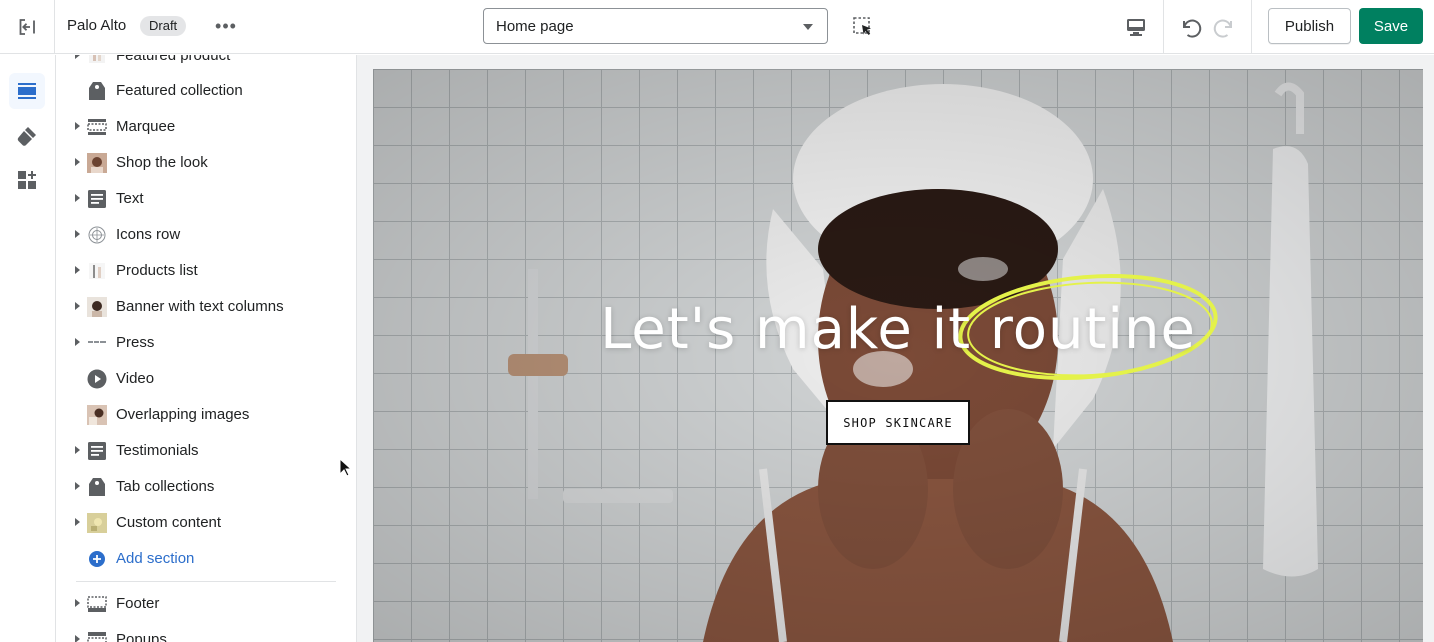 Image resolution: width=1434 pixels, height=642 pixels. I want to click on section-featured-collection: Featured collection, so click(206, 91).